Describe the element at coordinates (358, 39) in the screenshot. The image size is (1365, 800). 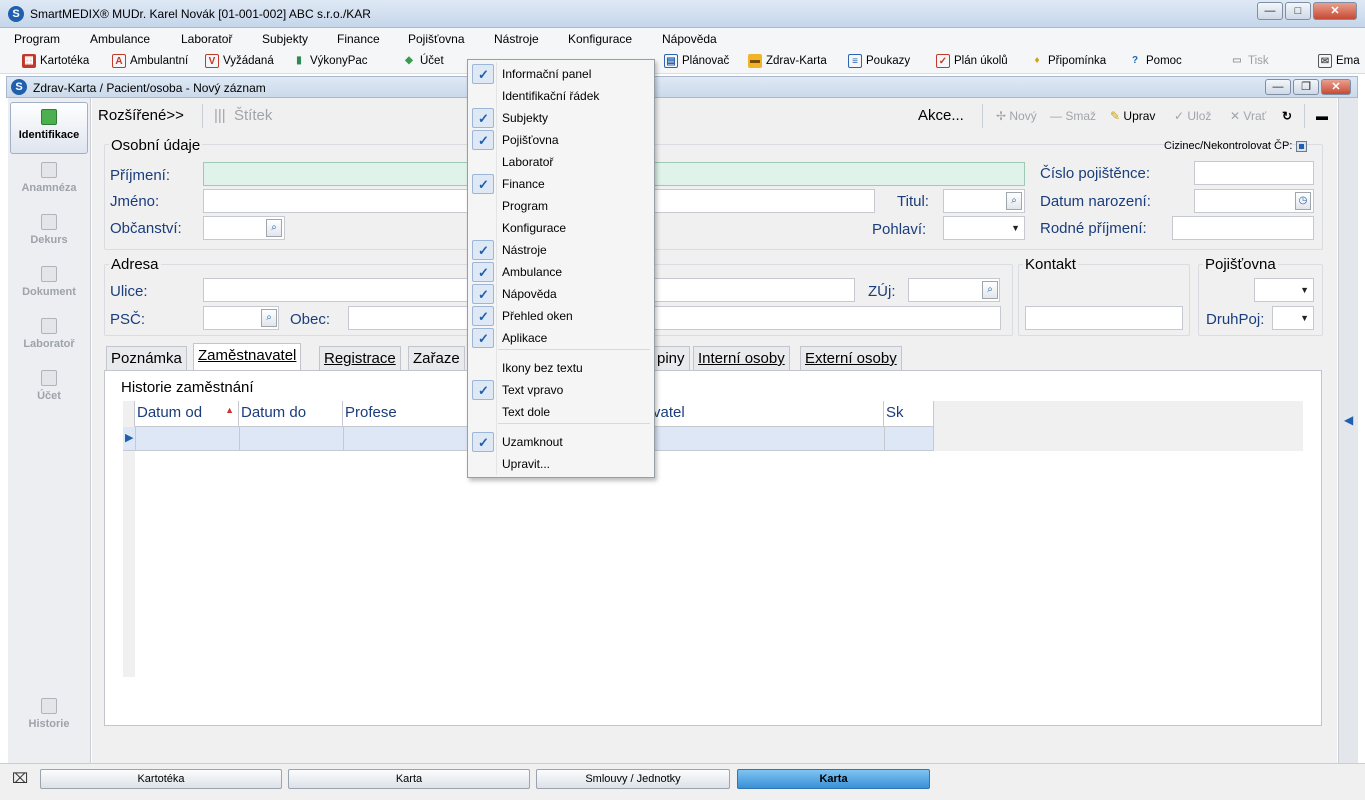
I see `menu-finance: Finance` at that location.